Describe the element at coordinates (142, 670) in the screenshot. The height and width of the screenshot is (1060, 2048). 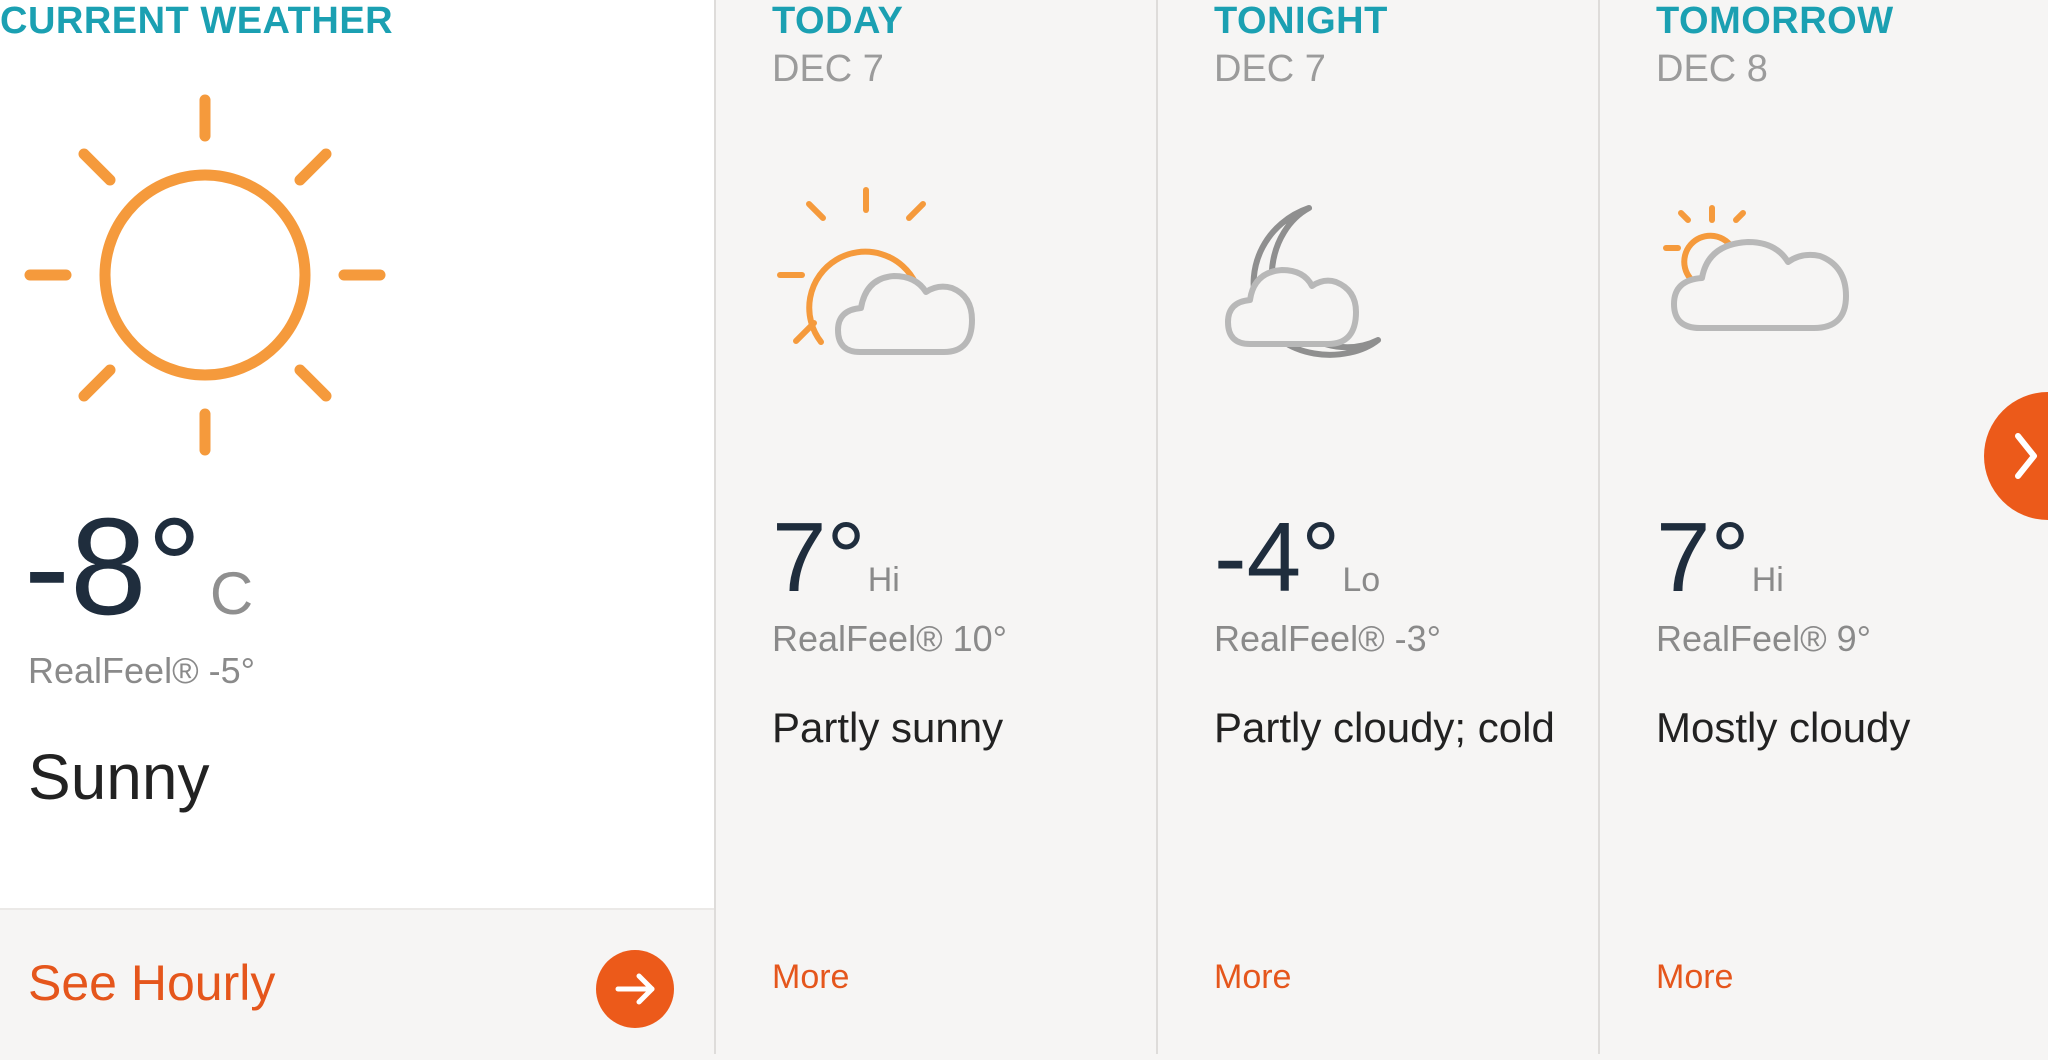
I see `current-realfeel: RealFeel® -5°` at that location.